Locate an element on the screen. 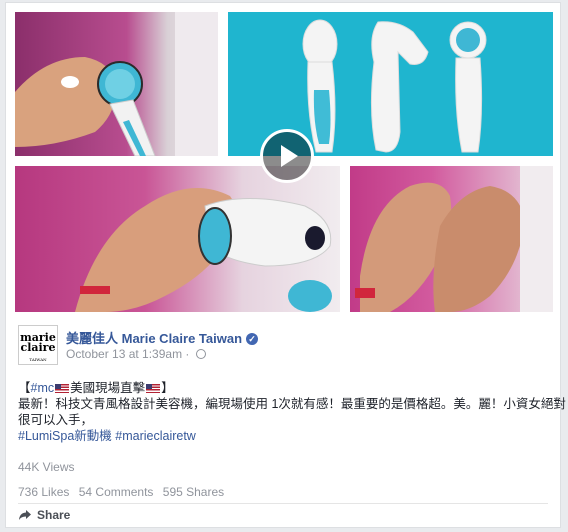  engagement-stats: 736 Likes 54 Comments 595 Shares is located at coordinates (124, 492).